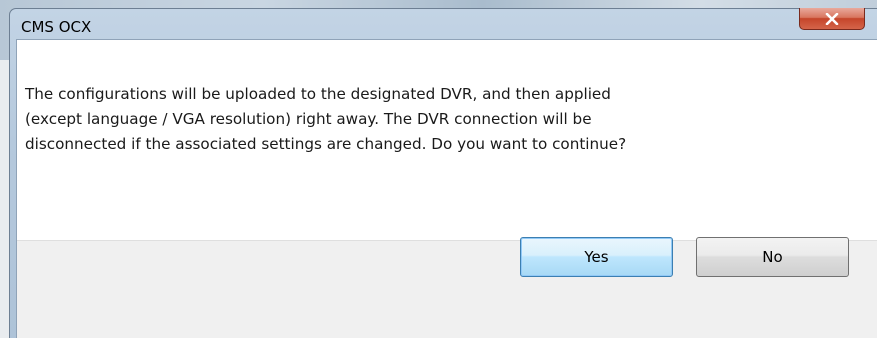  Describe the element at coordinates (596, 257) in the screenshot. I see `yes-button: Yes` at that location.